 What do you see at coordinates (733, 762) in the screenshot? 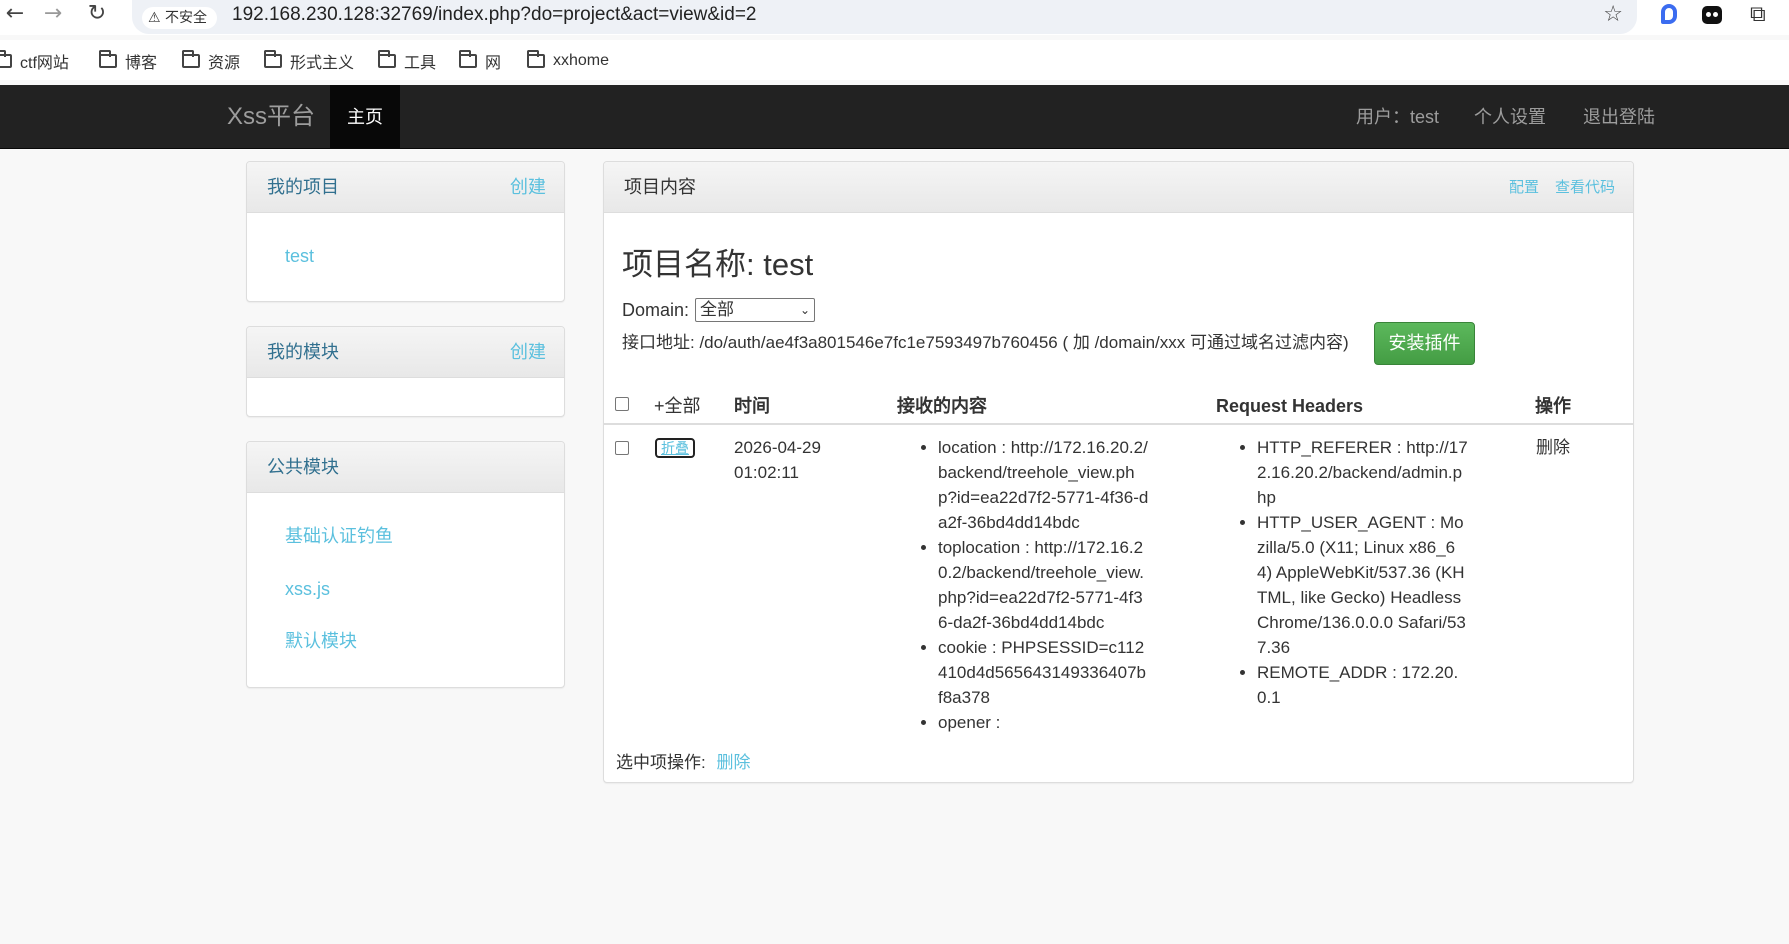
I see `bulk-delete-link: 删除` at bounding box center [733, 762].